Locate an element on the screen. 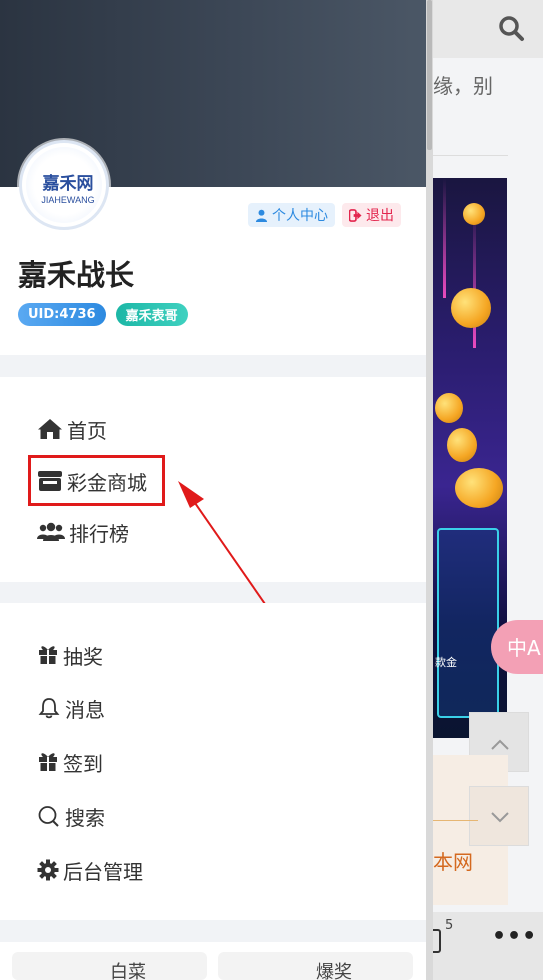 This screenshot has height=980, width=543. logout-label: 退出 is located at coordinates (380, 216).